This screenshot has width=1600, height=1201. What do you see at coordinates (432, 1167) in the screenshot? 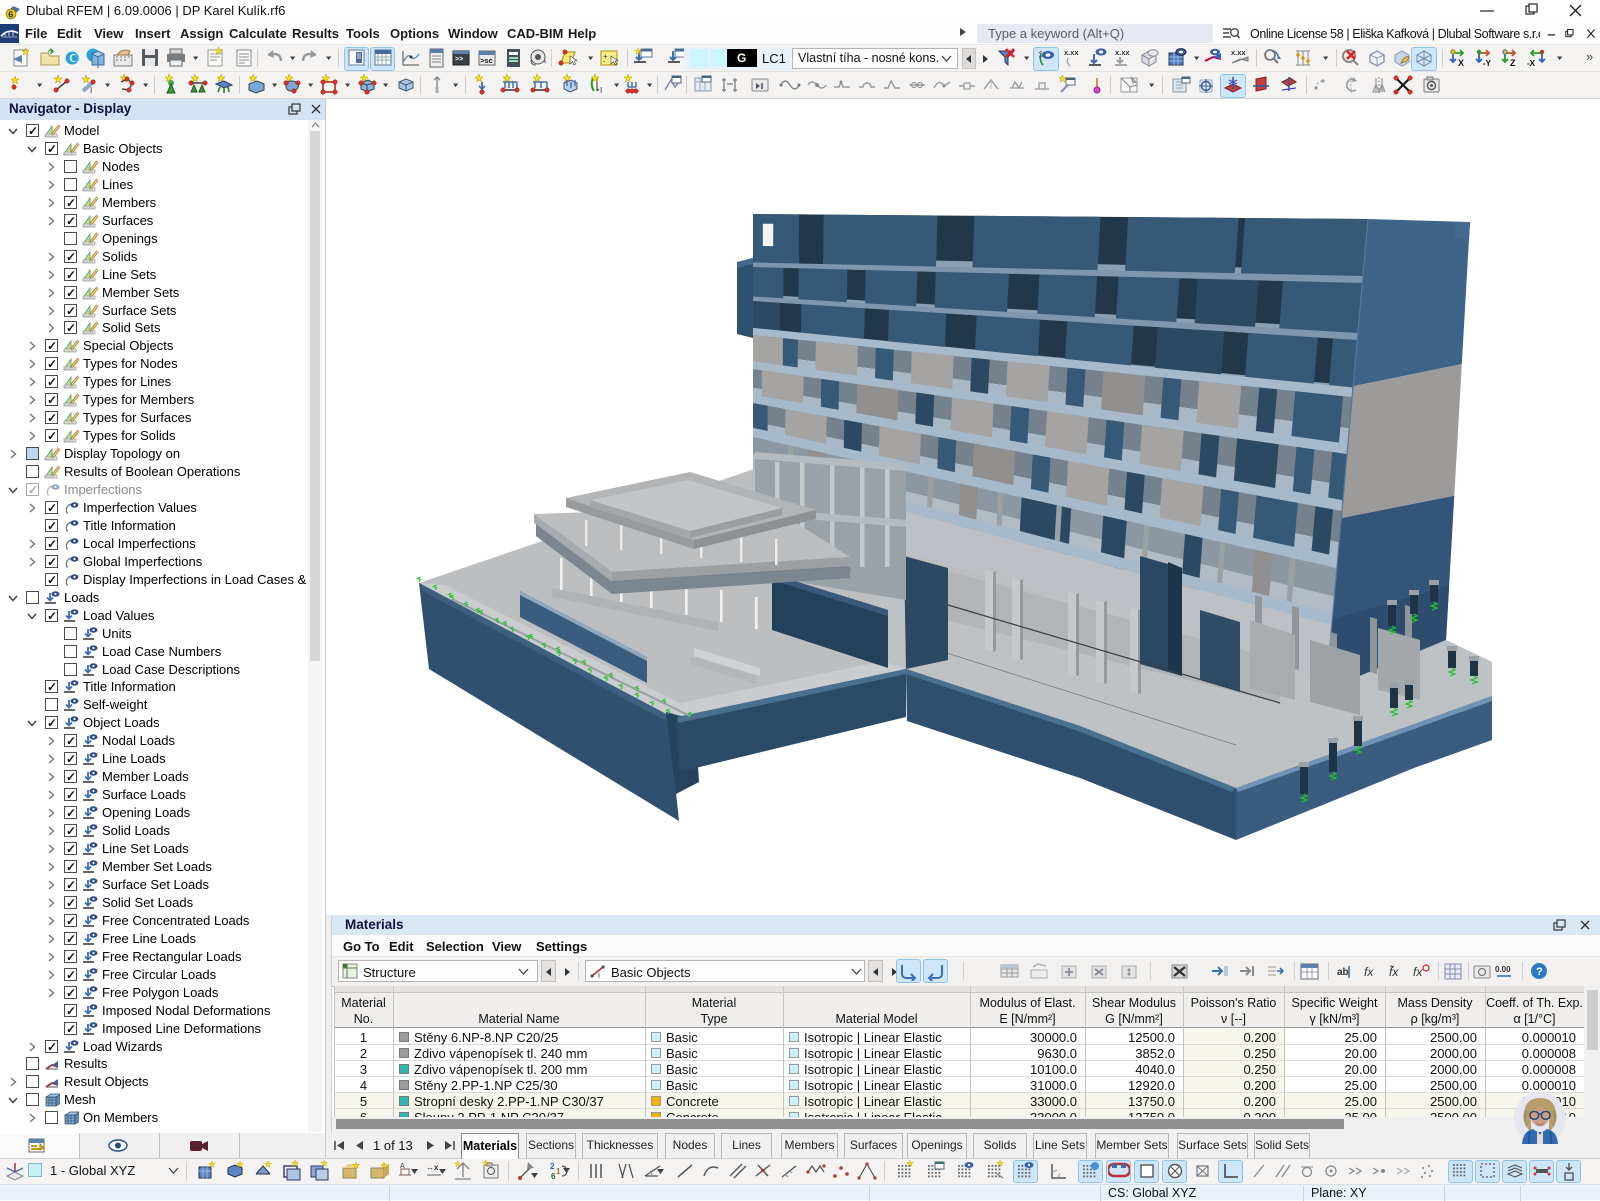
I see `svg-text: ↔x` at bounding box center [432, 1167].